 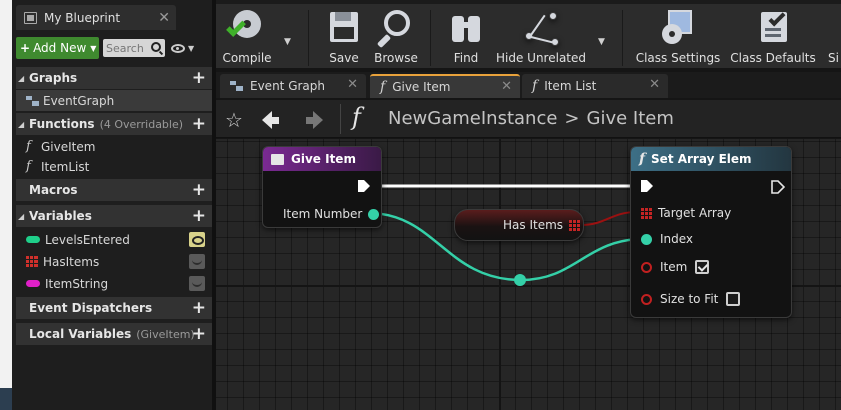 I want to click on browse-button: Browse, so click(x=396, y=39).